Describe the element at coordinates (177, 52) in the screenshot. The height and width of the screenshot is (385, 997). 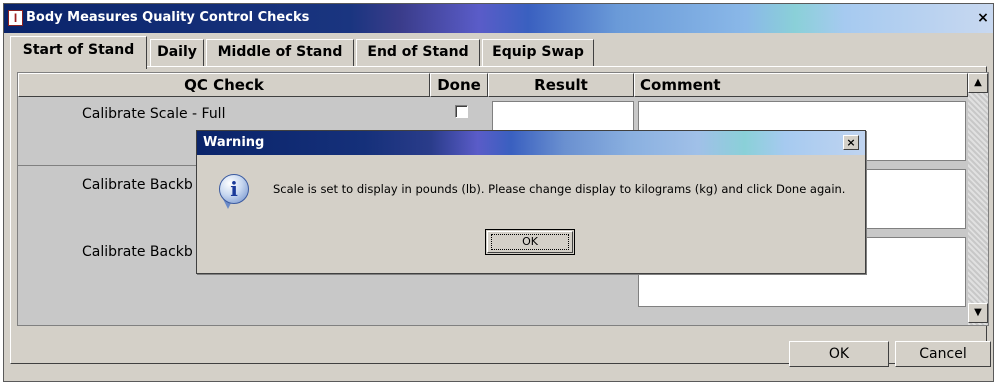
I see `tab-daily: Daily` at that location.